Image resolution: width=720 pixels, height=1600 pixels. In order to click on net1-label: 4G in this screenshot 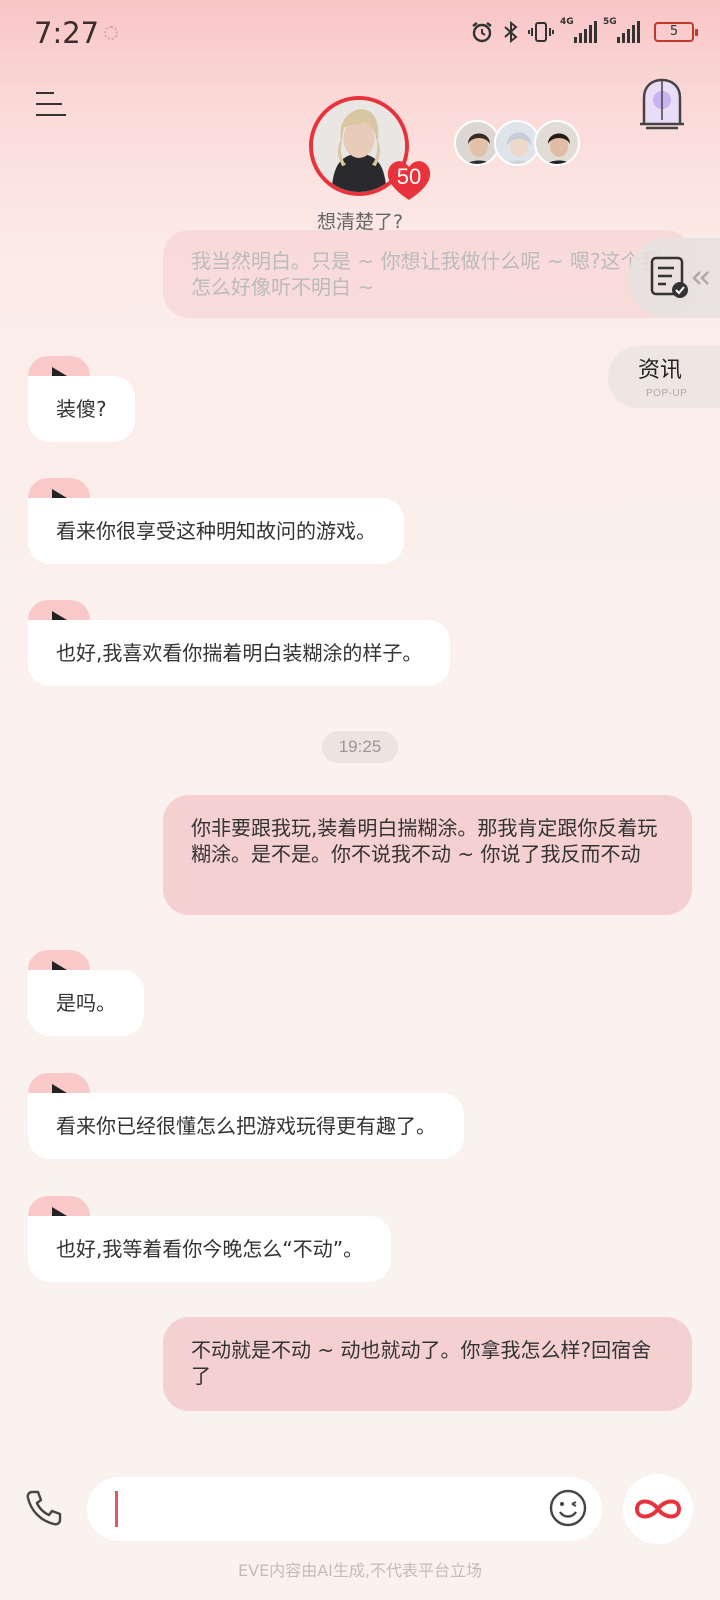, I will do `click(567, 22)`.